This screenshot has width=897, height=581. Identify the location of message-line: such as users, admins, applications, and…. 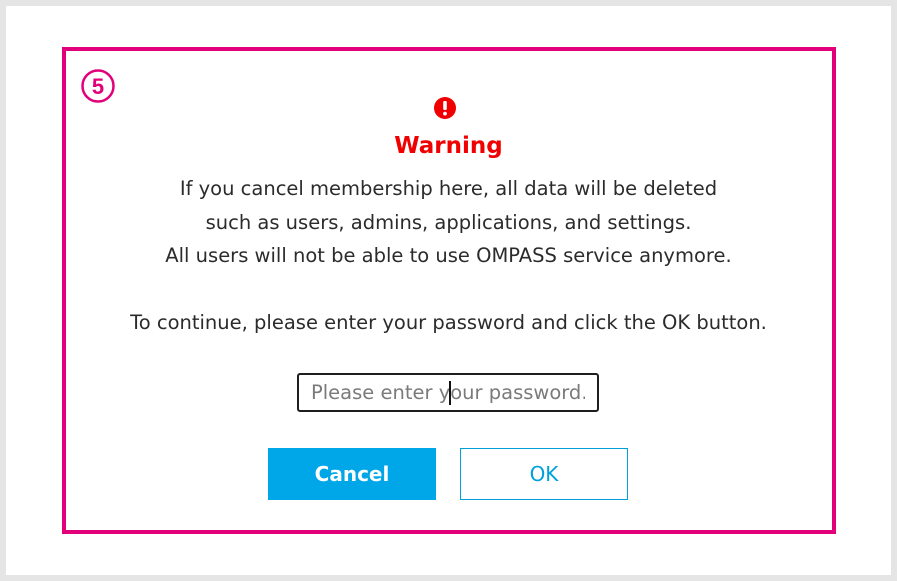
(448, 222).